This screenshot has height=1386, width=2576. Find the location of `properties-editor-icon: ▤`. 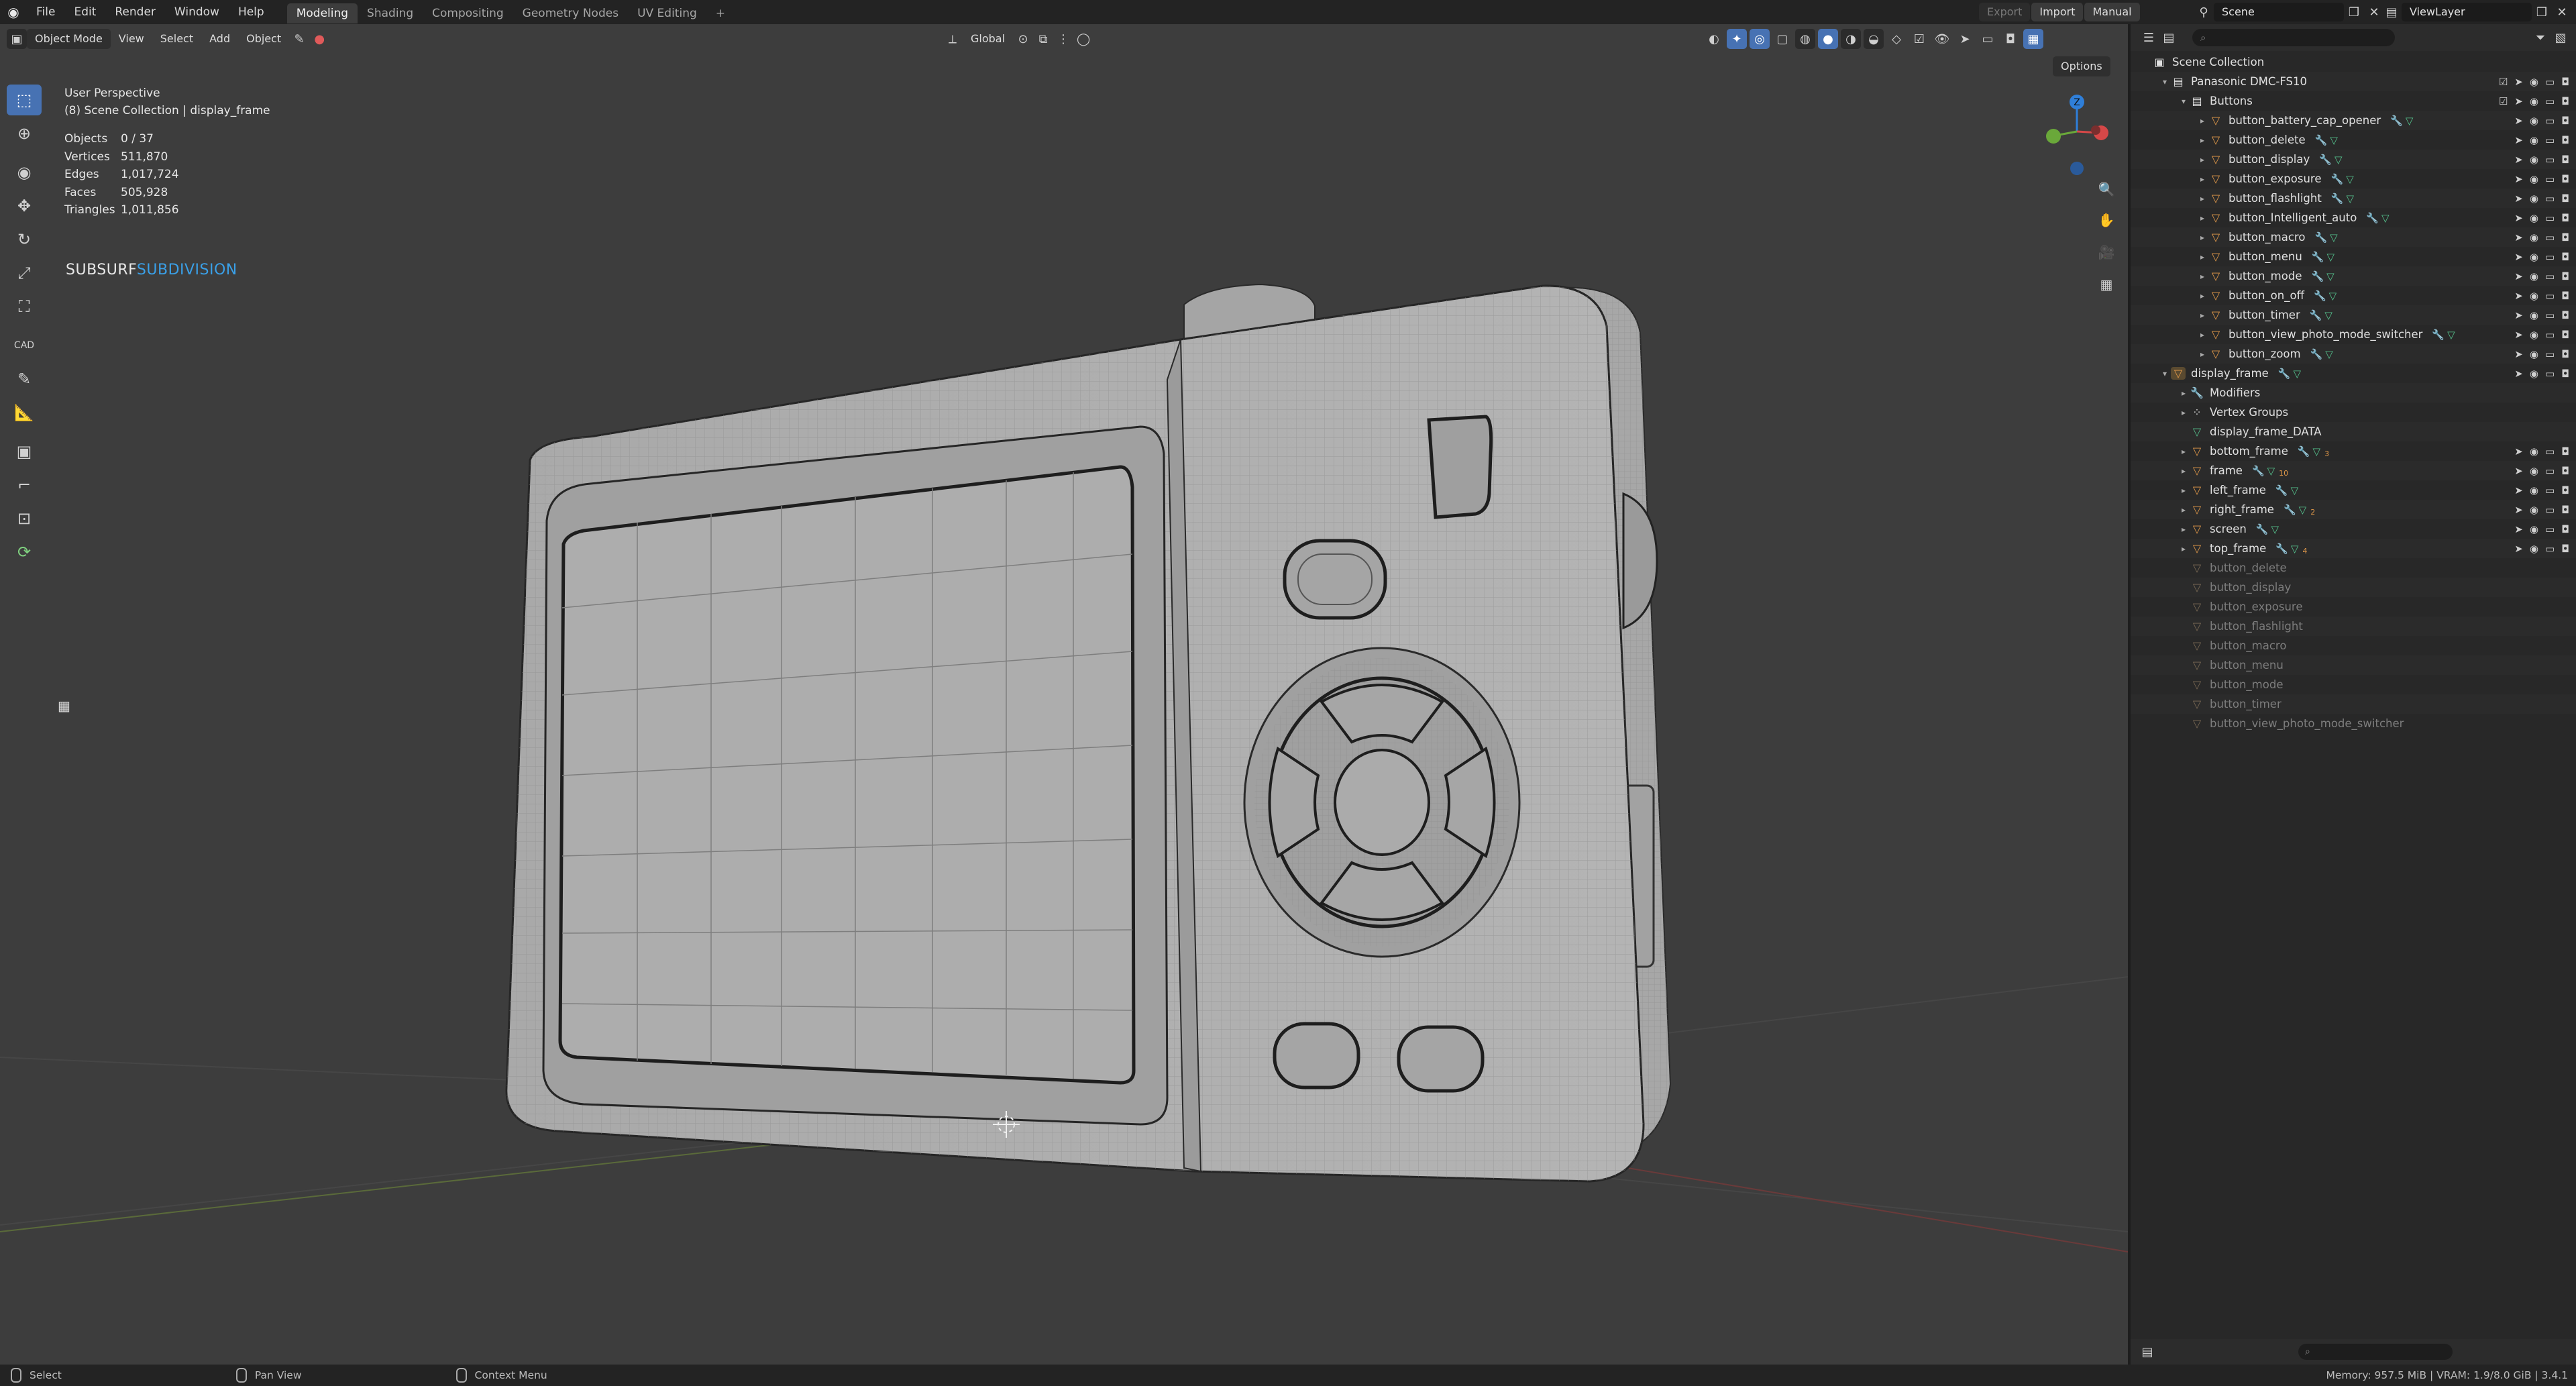

properties-editor-icon: ▤ is located at coordinates (2147, 1352).